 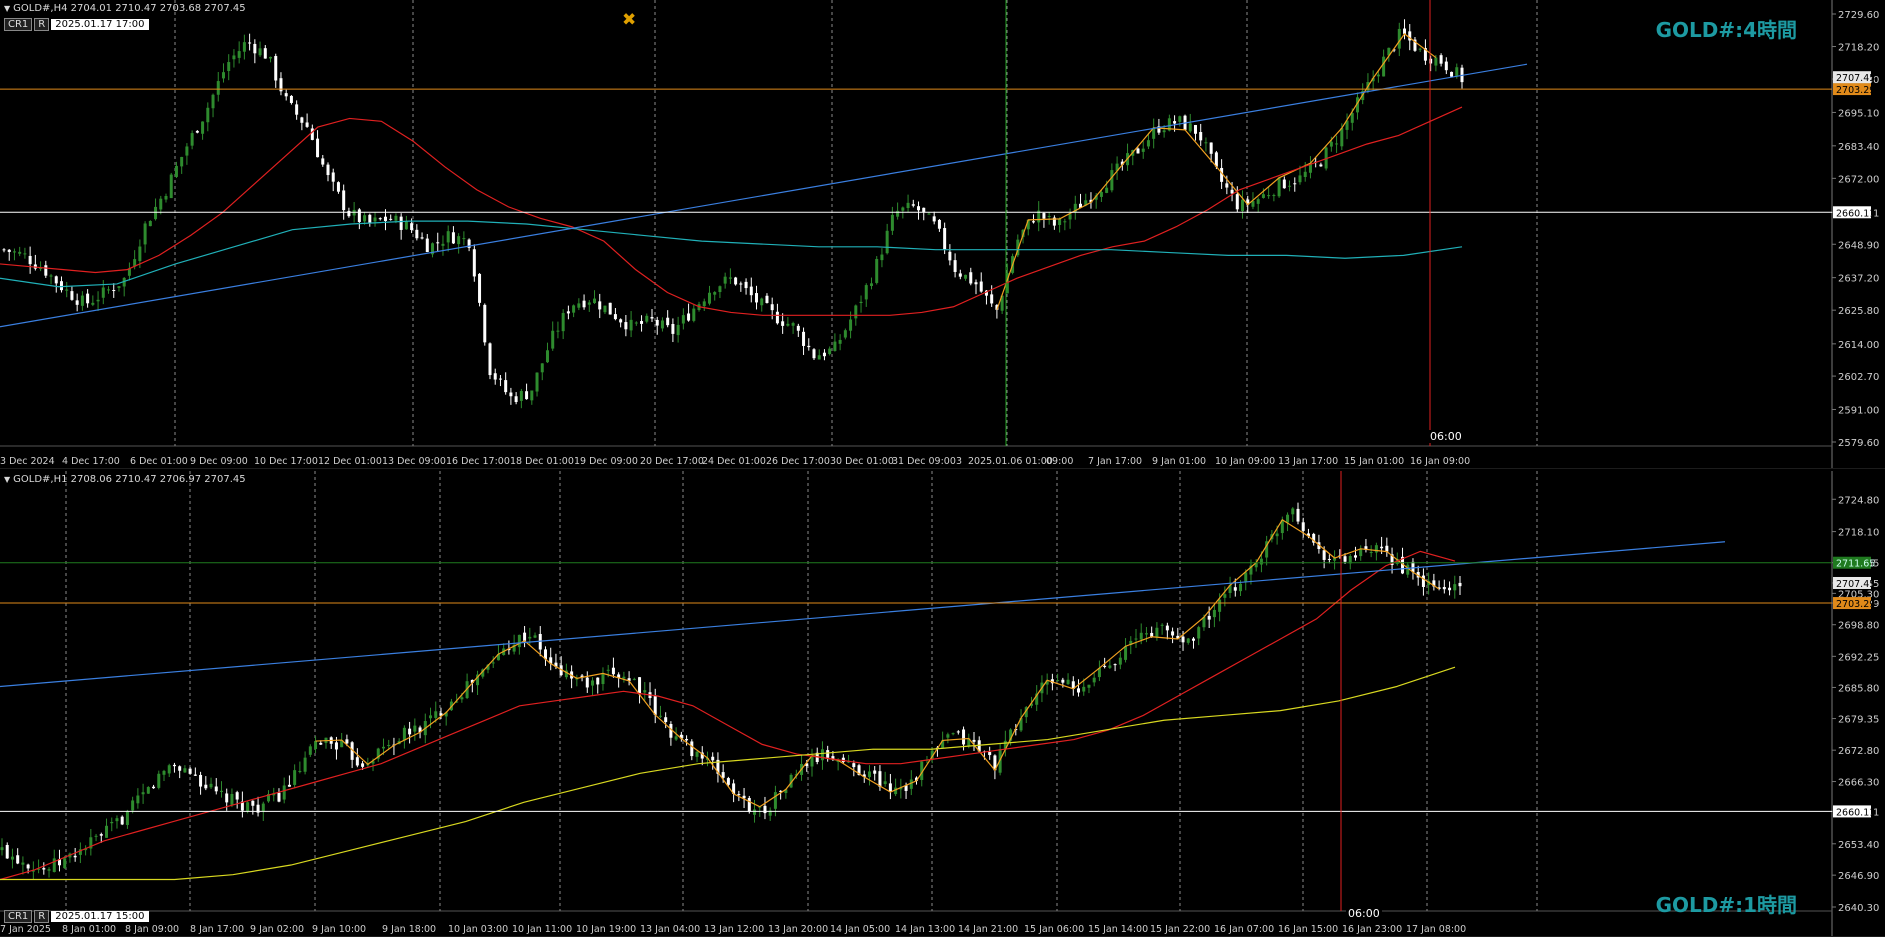 What do you see at coordinates (734, 929) in the screenshot?
I see `x-tick-label: 13 Jan 12:00` at bounding box center [734, 929].